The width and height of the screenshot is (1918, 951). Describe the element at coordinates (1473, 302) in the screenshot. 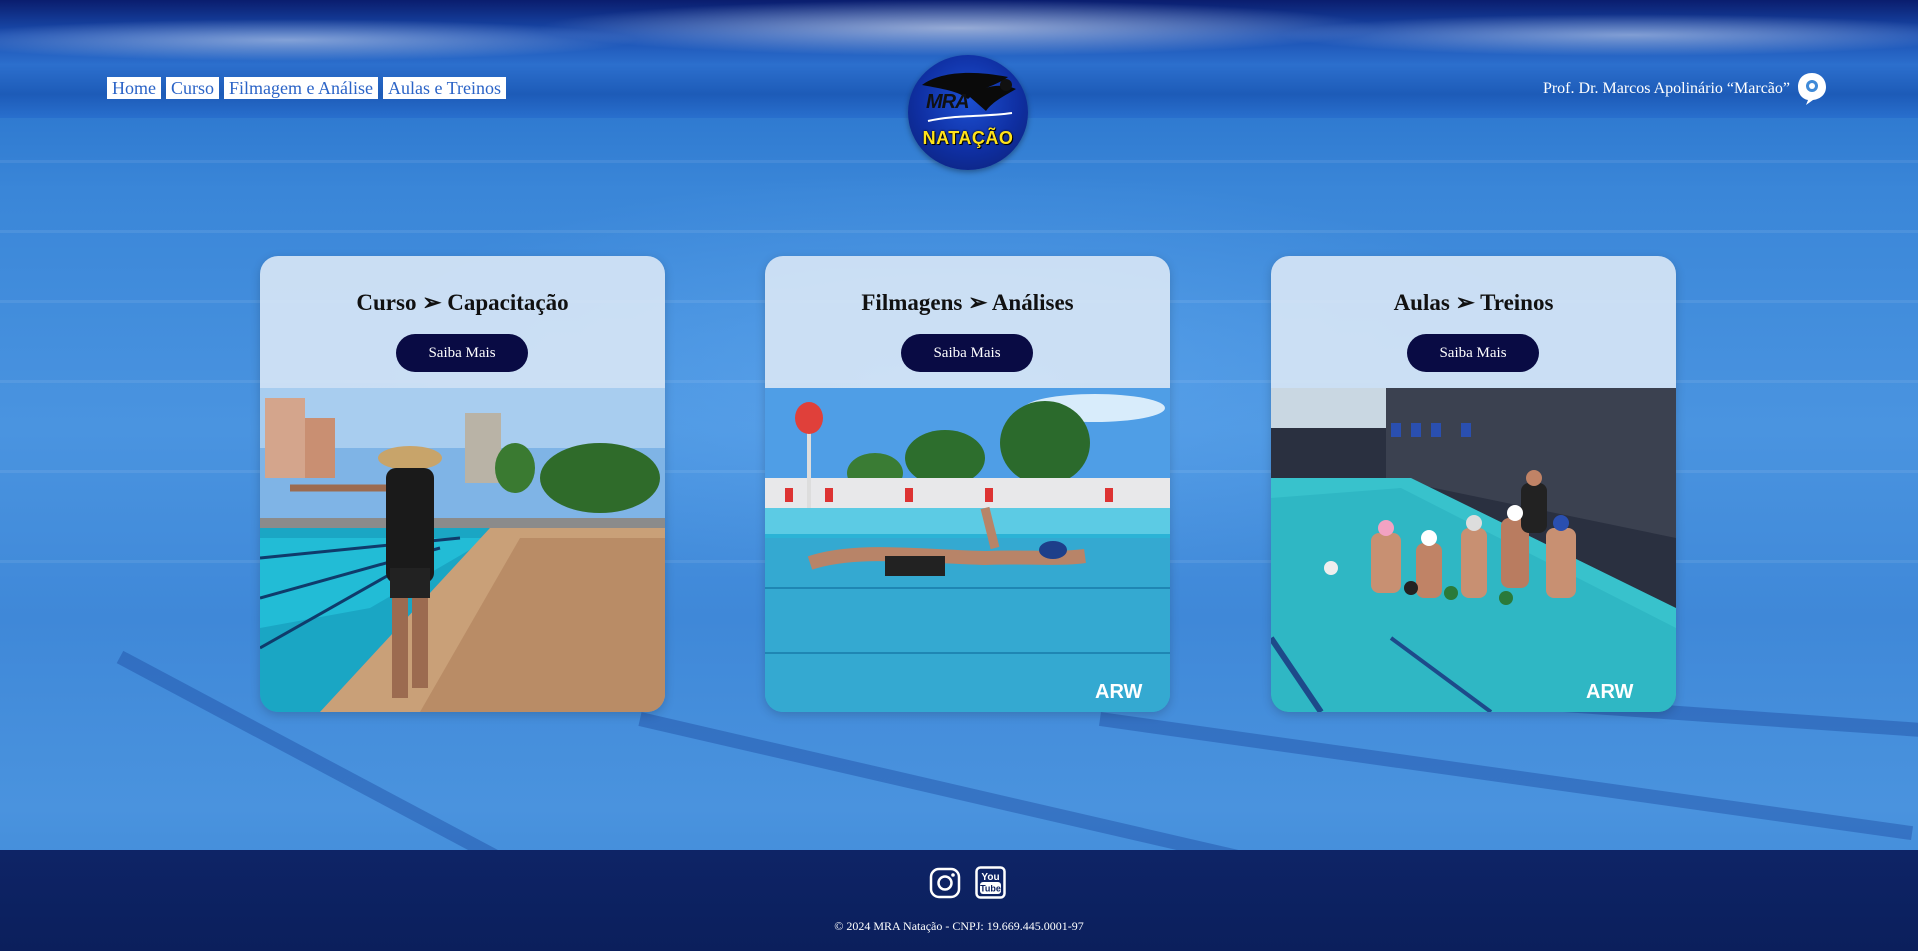

I see `card-title: Aulas ➢ Treinos` at that location.